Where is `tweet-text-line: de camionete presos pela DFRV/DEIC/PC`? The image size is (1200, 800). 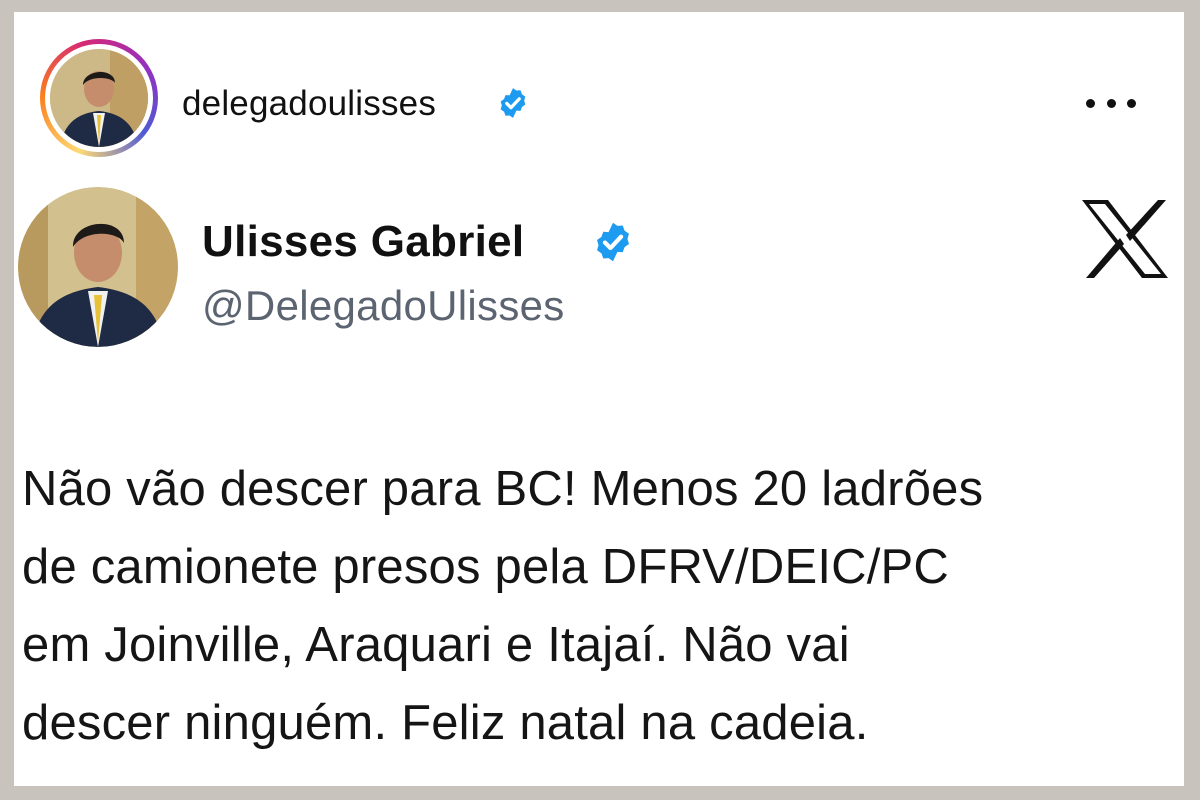
tweet-text-line: de camionete presos pela DFRV/DEIC/PC is located at coordinates (486, 567).